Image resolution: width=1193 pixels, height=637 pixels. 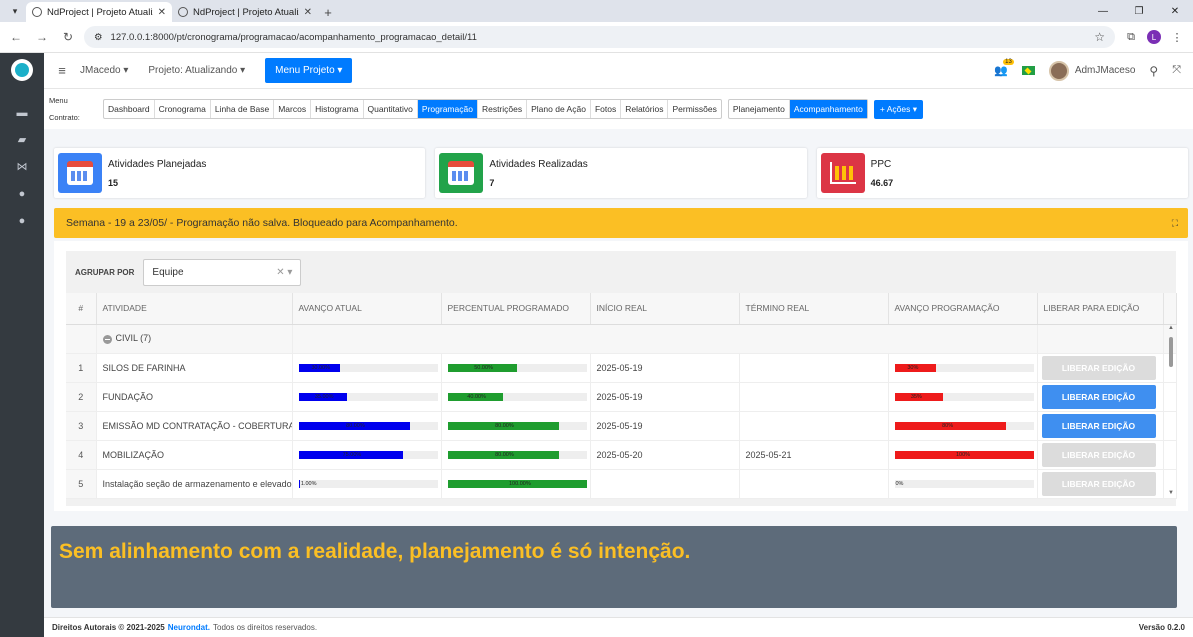 I want to click on progress-bar: 100.00%, so click(x=517, y=483).